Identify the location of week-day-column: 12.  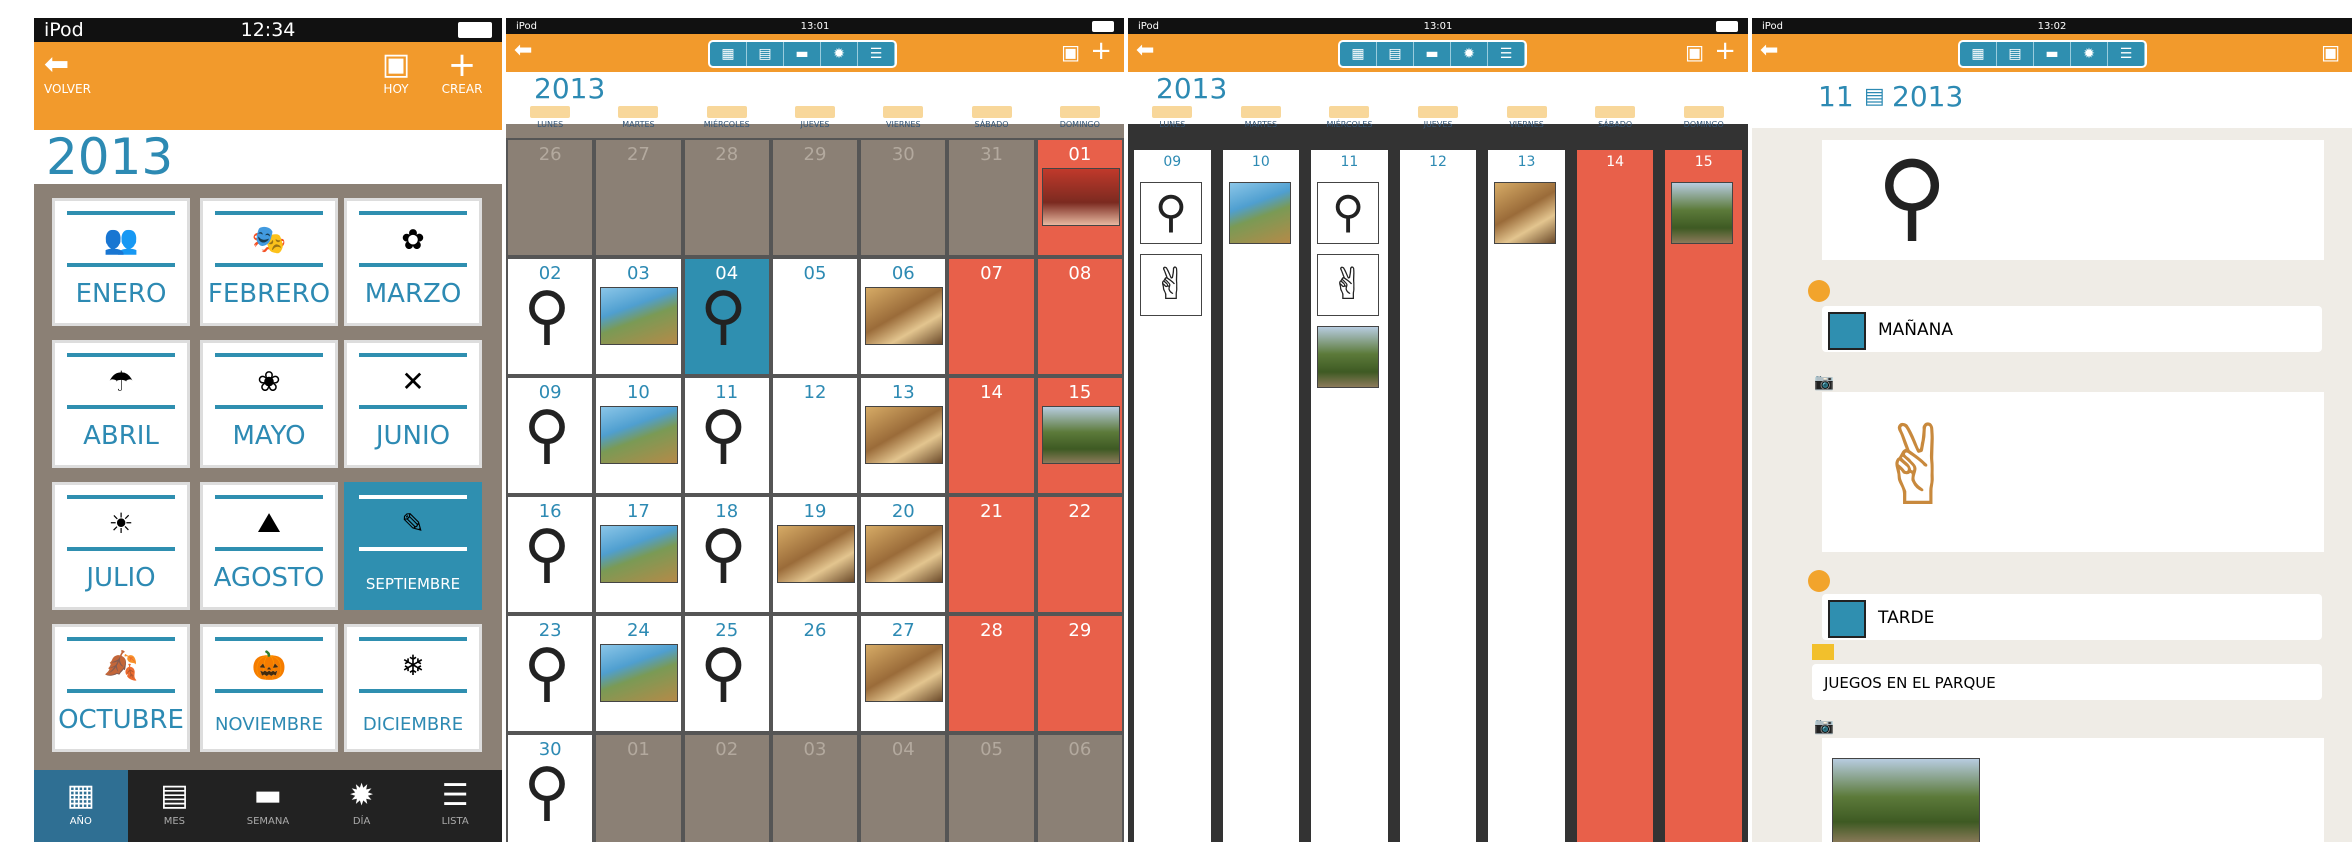
(1438, 495).